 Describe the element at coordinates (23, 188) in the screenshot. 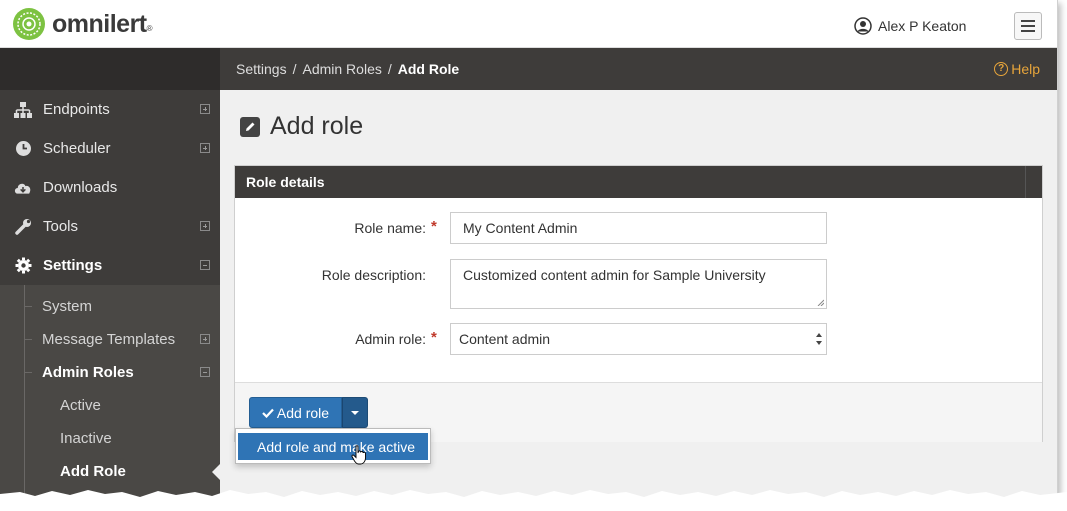

I see `cloud-download-icon` at that location.